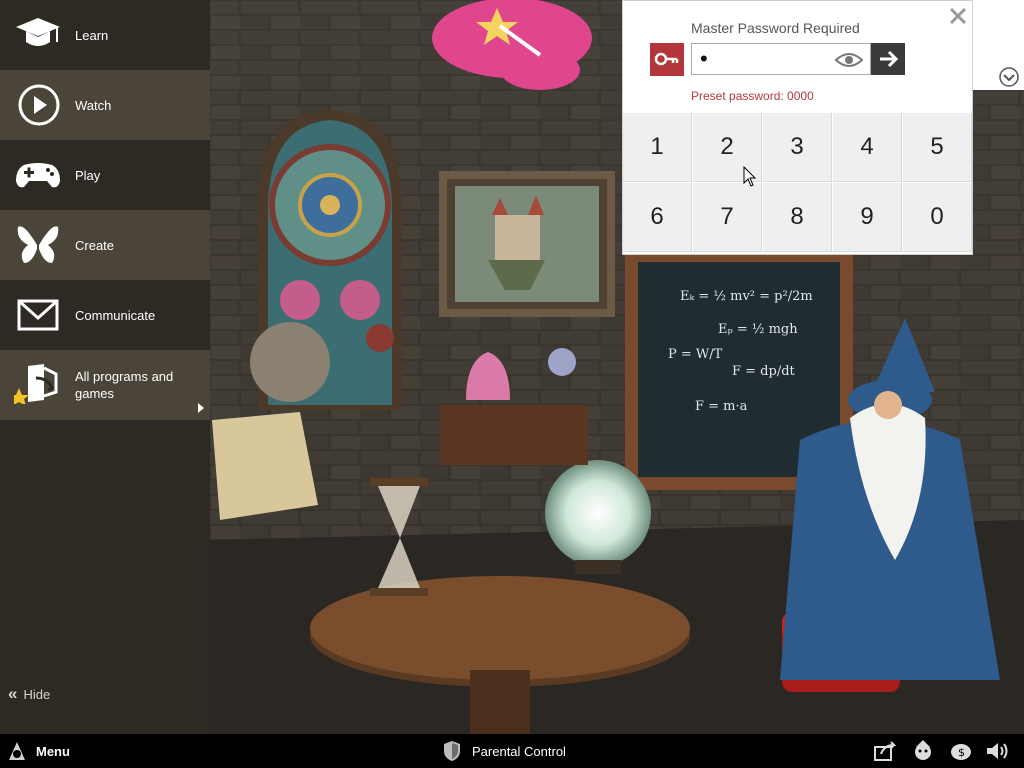 The image size is (1024, 768). I want to click on key-icon, so click(666, 59).